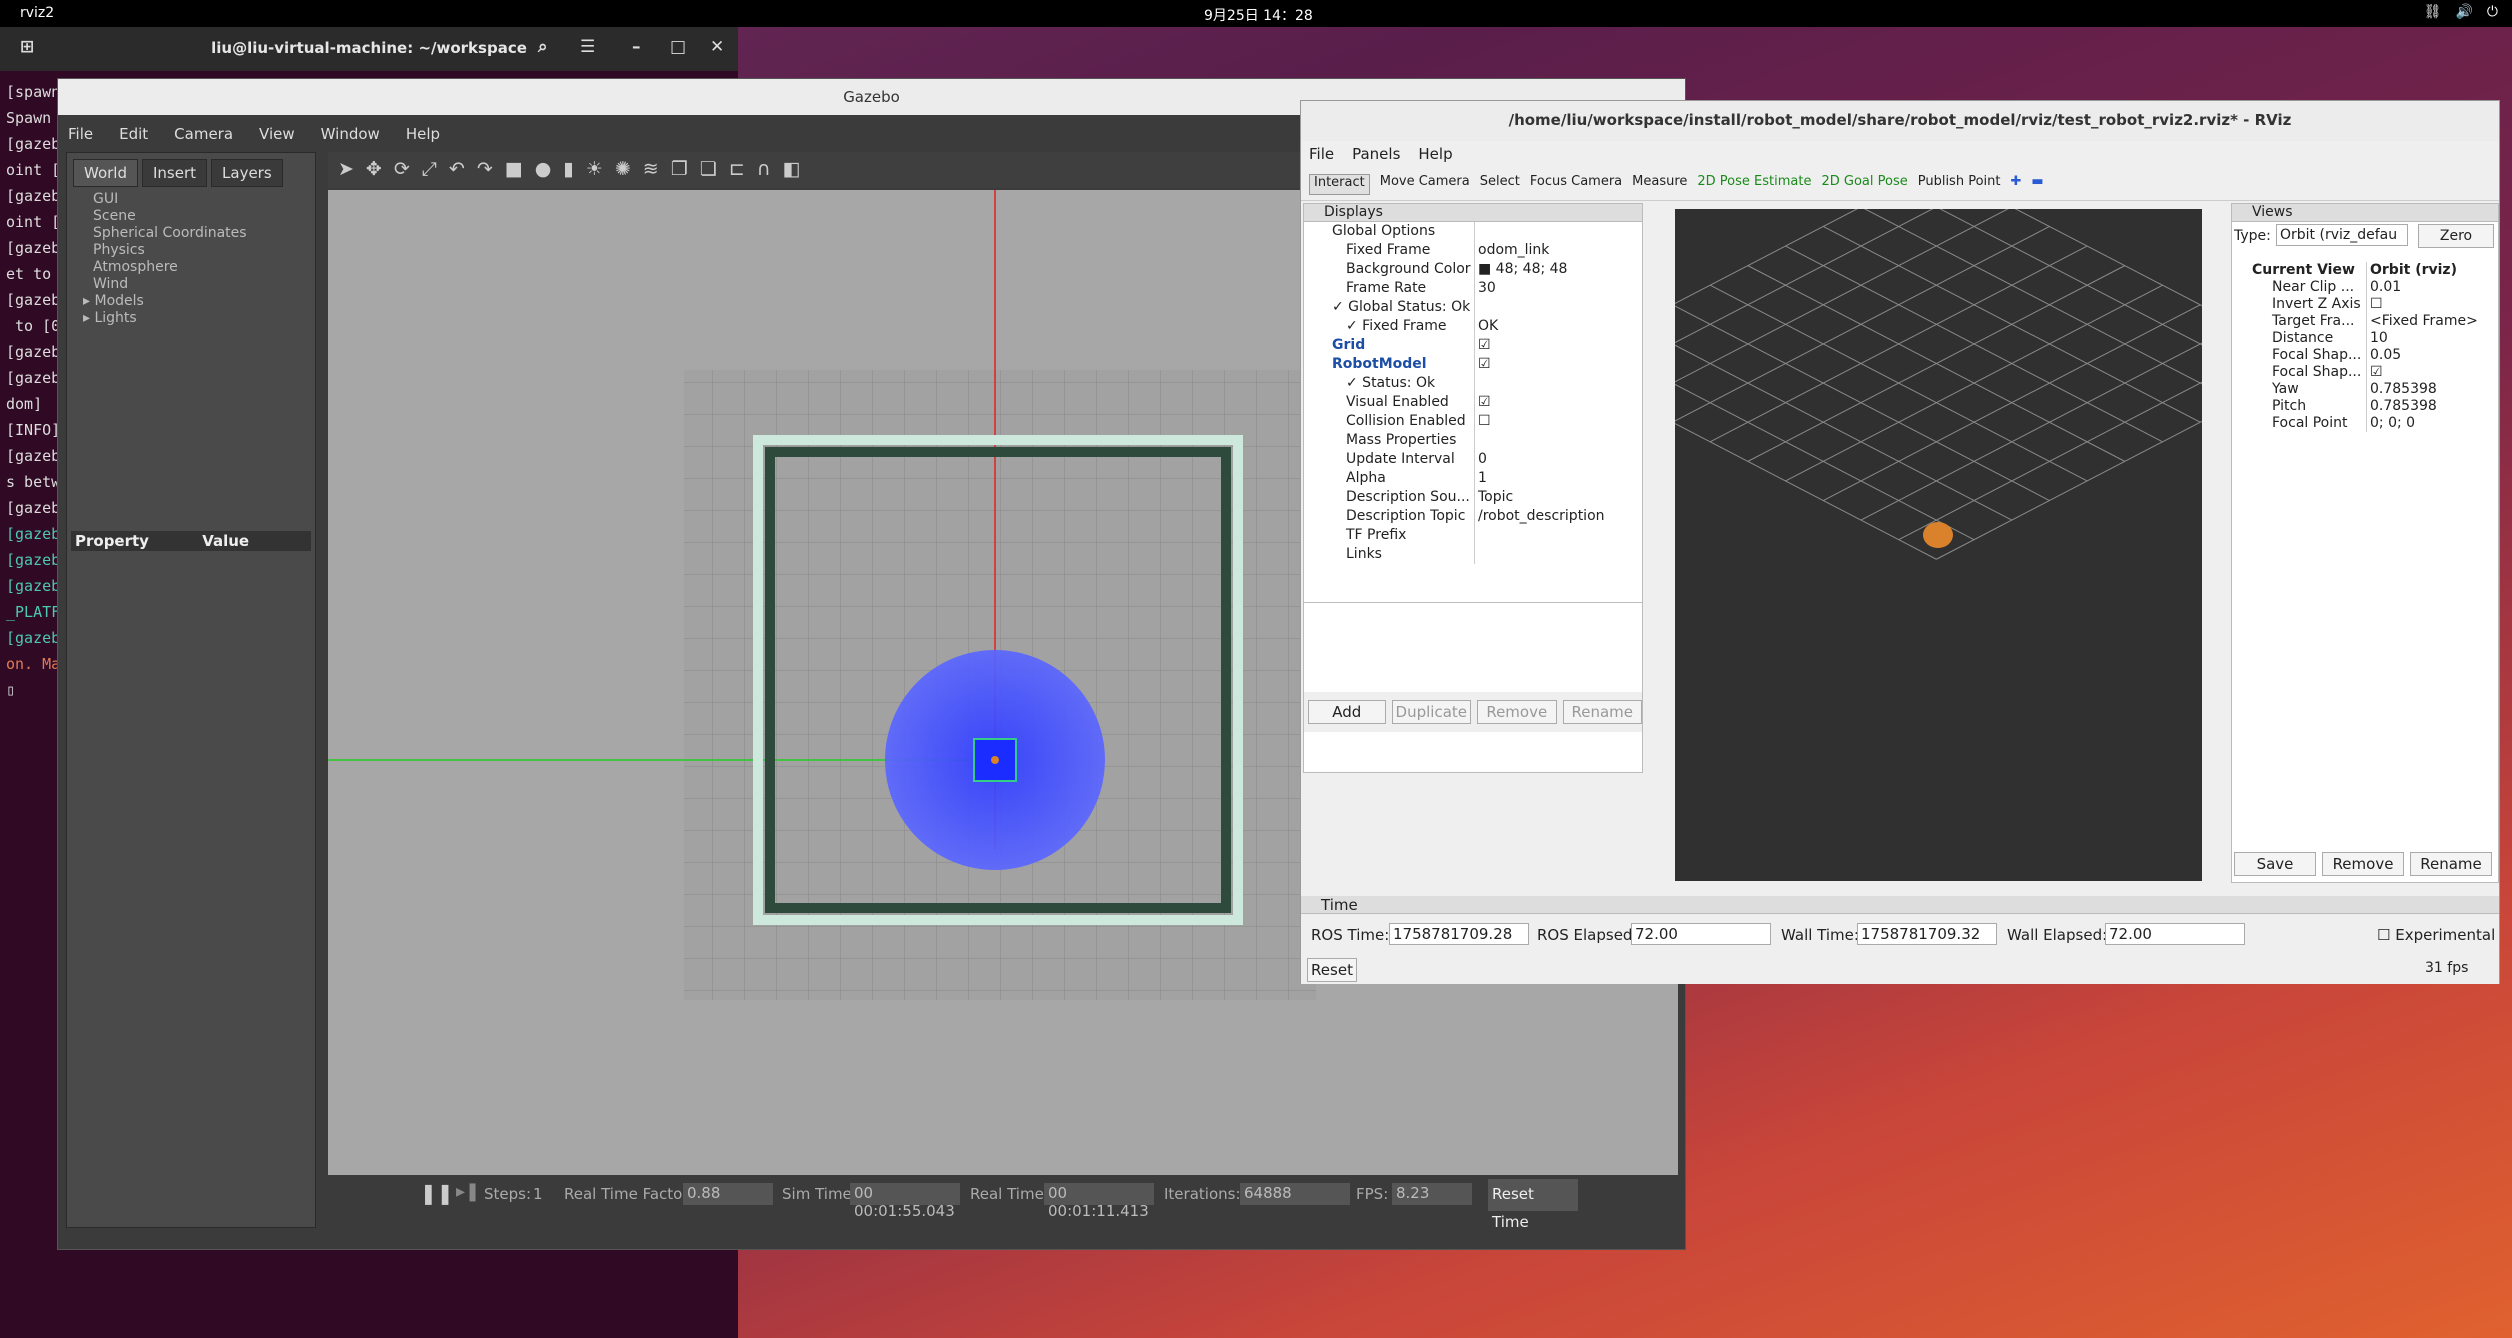 Image resolution: width=2512 pixels, height=1338 pixels. I want to click on reset-time-button: Reset Time, so click(1533, 1205).